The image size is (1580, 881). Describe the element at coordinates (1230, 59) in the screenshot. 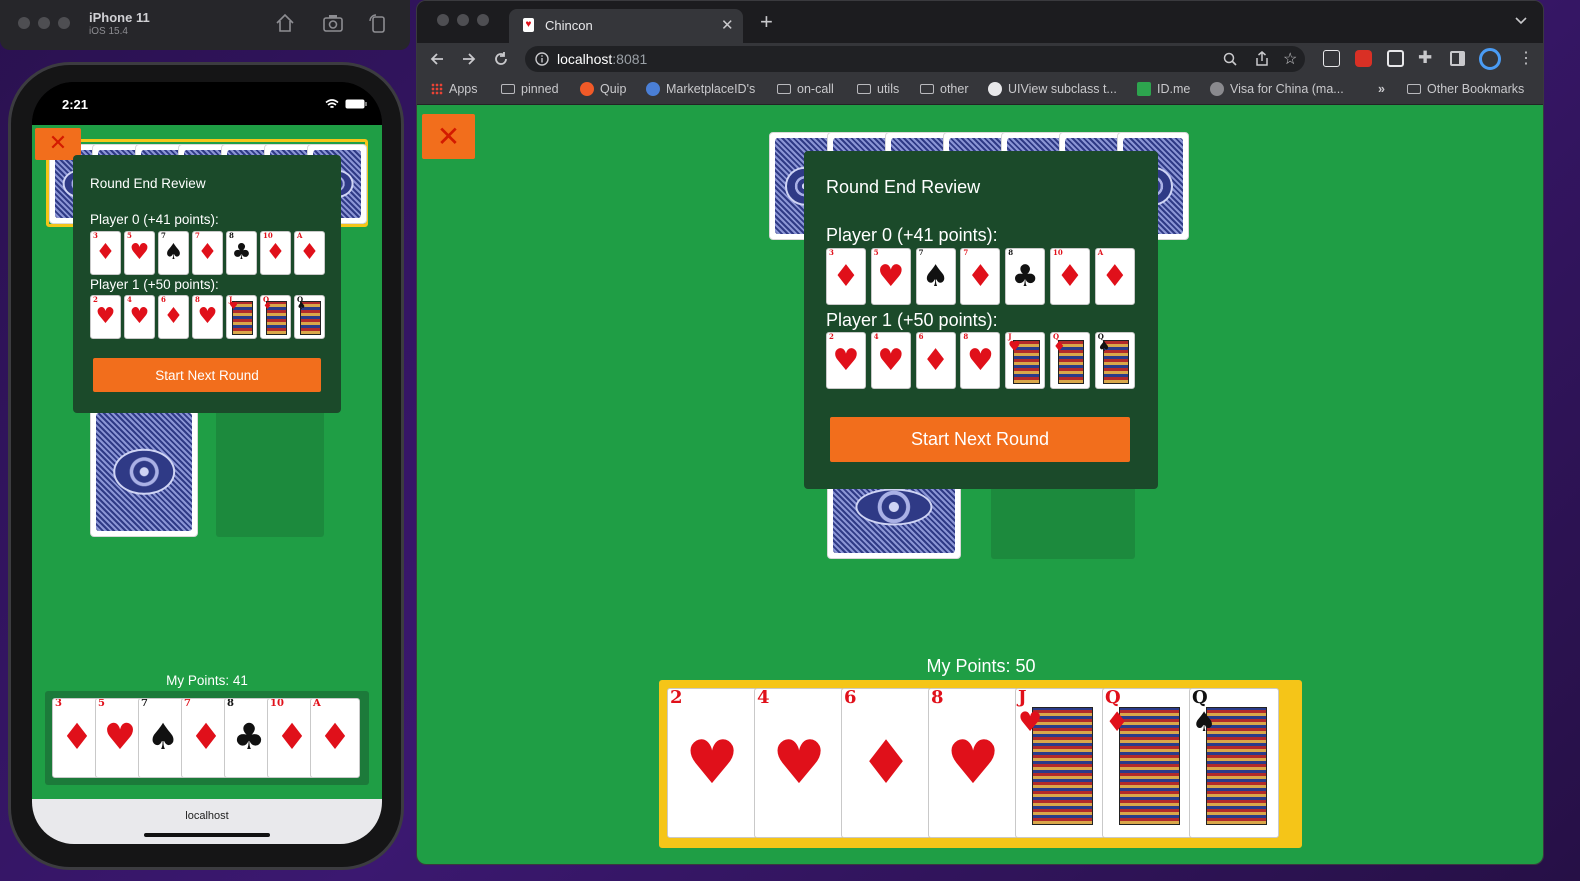

I see `zoom-icon` at that location.